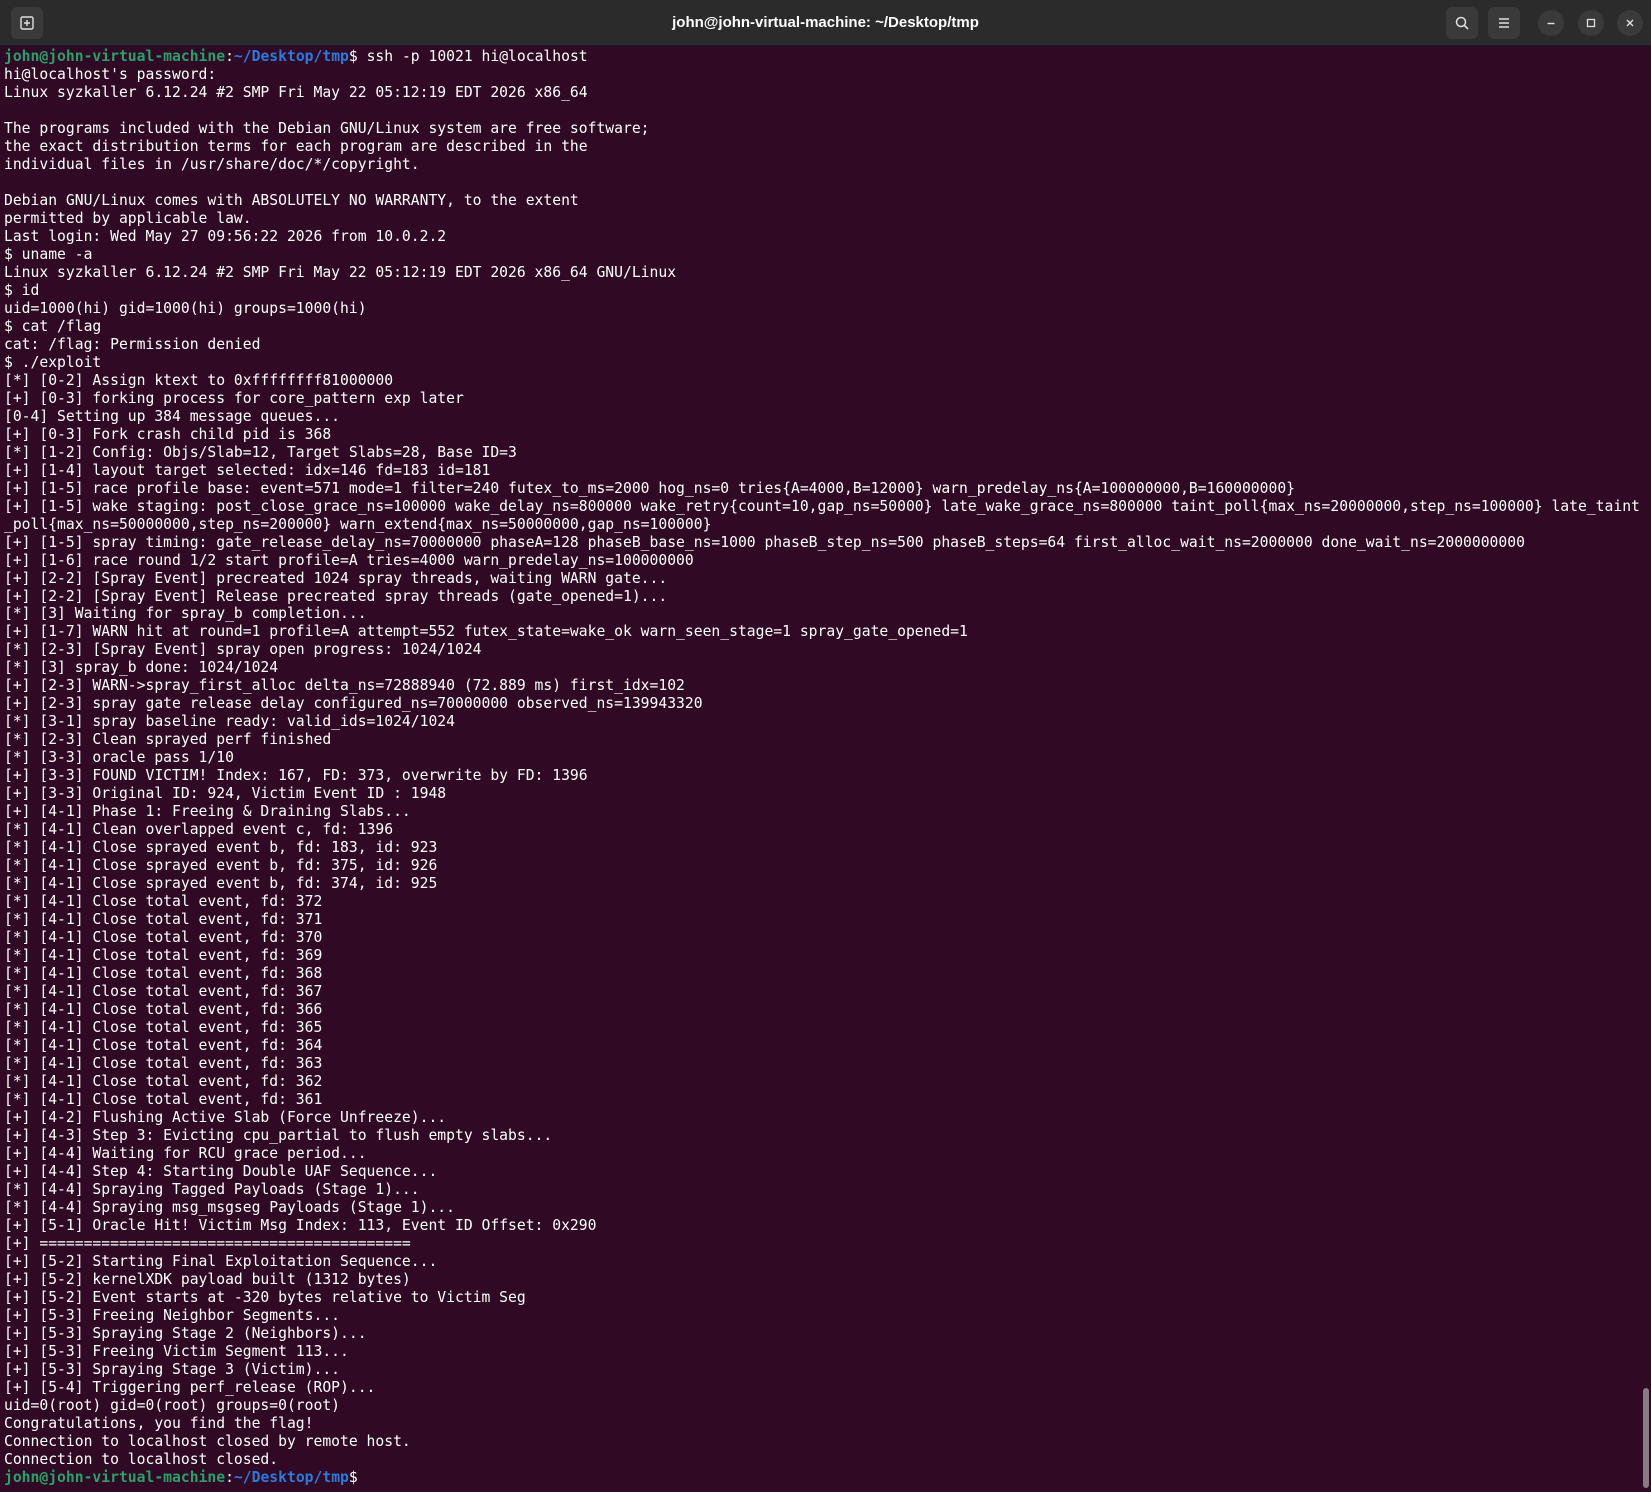  I want to click on terminal-line: [*] [4-1] Close total event, fd: 370, so click(163, 938).